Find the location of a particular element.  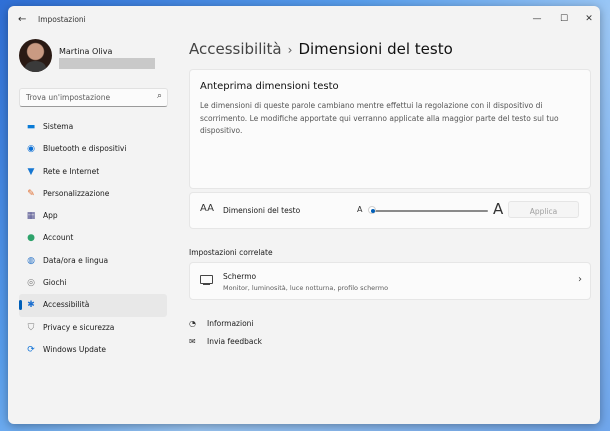

sidebar-item-label: Rete e Internet is located at coordinates (71, 171).